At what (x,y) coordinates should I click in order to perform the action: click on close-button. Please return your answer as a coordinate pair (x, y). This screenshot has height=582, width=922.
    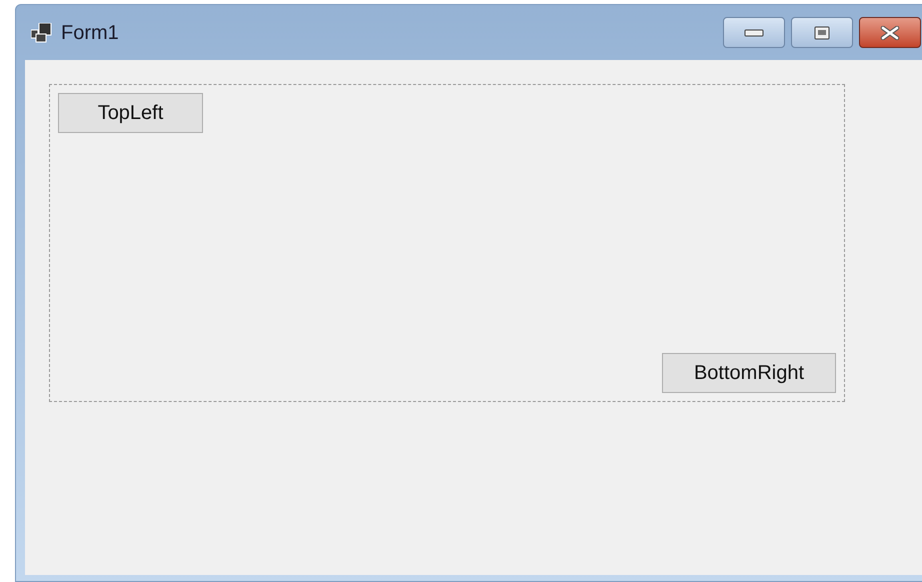
    Looking at the image, I should click on (890, 32).